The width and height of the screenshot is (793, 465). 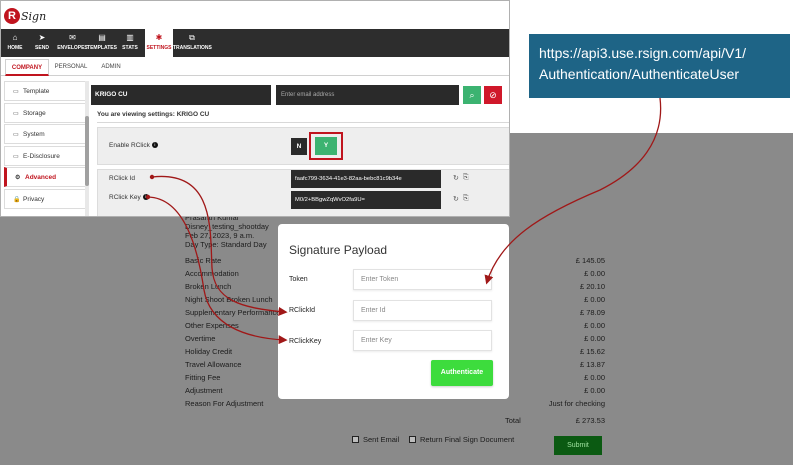 What do you see at coordinates (395, 405) in the screenshot?
I see `doc-row: Reason For Adjustment Just for checking` at bounding box center [395, 405].